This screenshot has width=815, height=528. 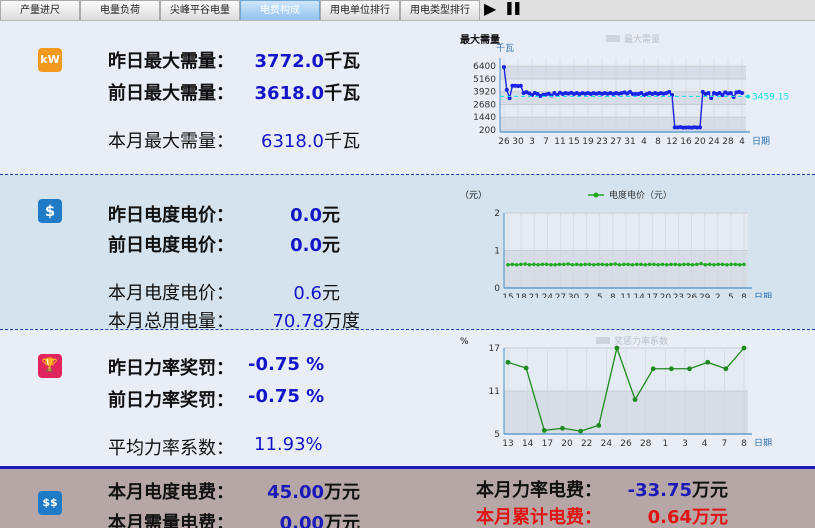 I want to click on x-tick-label: 1, so click(x=665, y=442).